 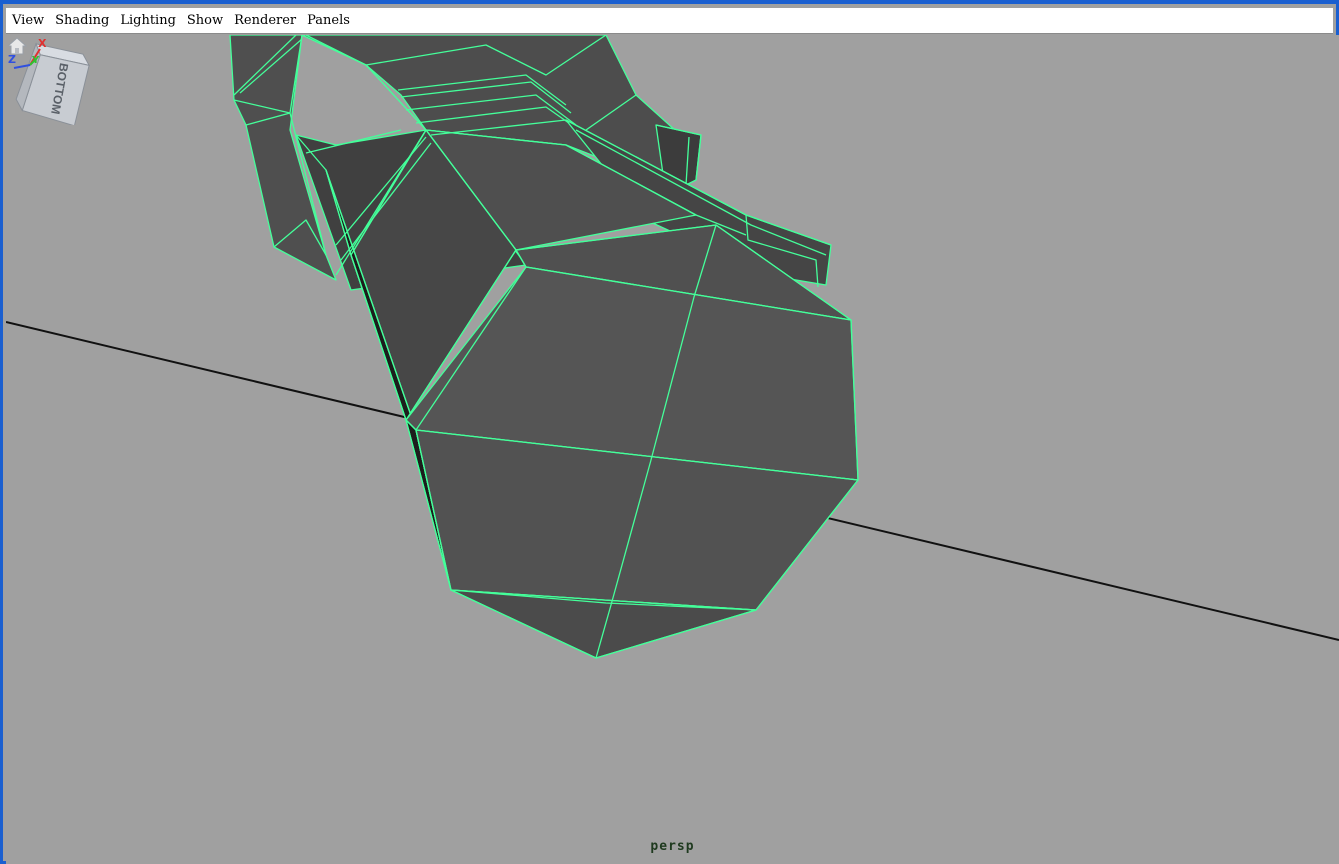 What do you see at coordinates (35, 60) in the screenshot?
I see `axis-y-label: Y` at bounding box center [35, 60].